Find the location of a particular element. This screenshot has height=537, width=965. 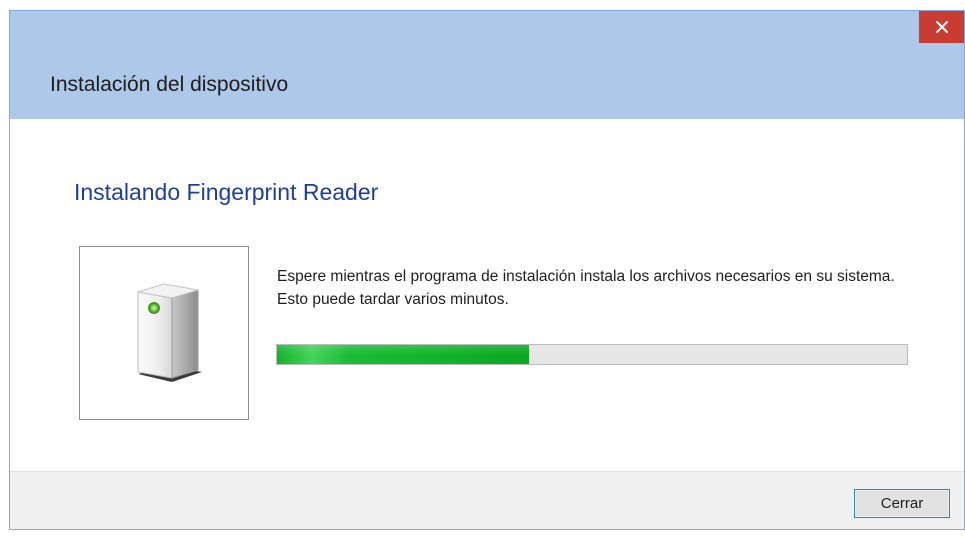

window-title: Instalación del dispositivo is located at coordinates (169, 84).